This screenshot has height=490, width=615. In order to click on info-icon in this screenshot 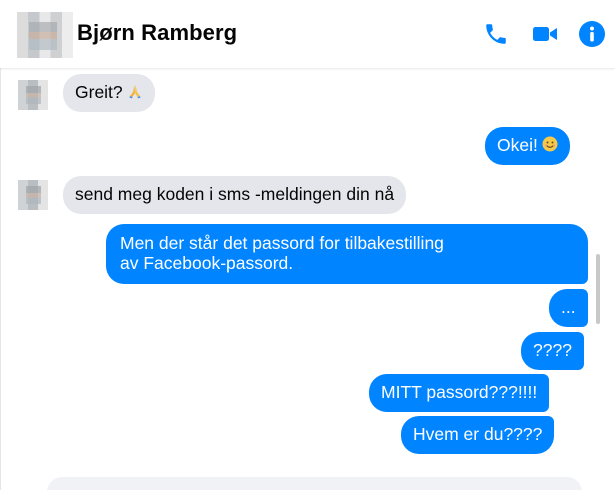, I will do `click(592, 34)`.